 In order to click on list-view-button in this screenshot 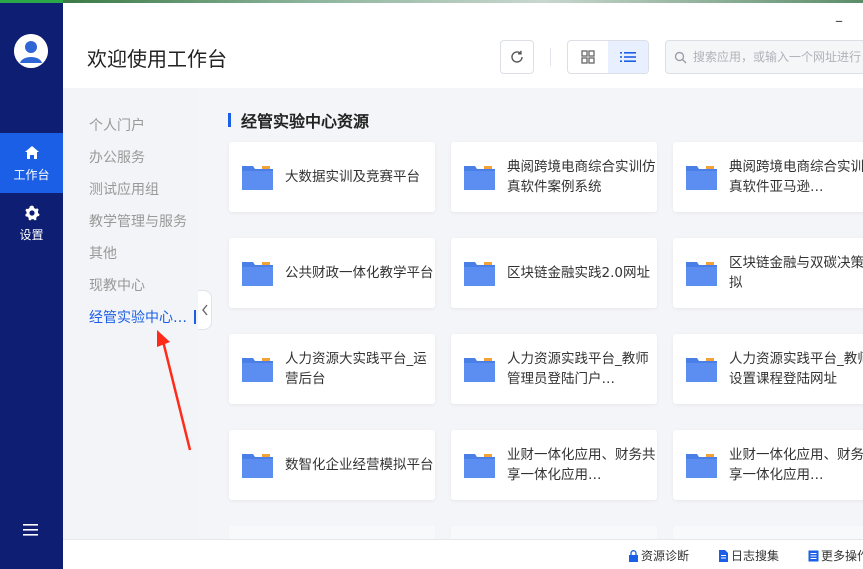, I will do `click(628, 57)`.